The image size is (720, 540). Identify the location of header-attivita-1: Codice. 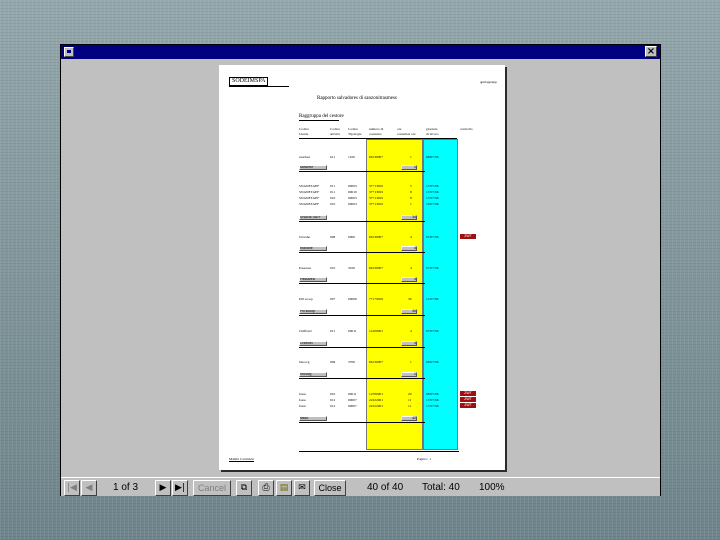
(335, 129).